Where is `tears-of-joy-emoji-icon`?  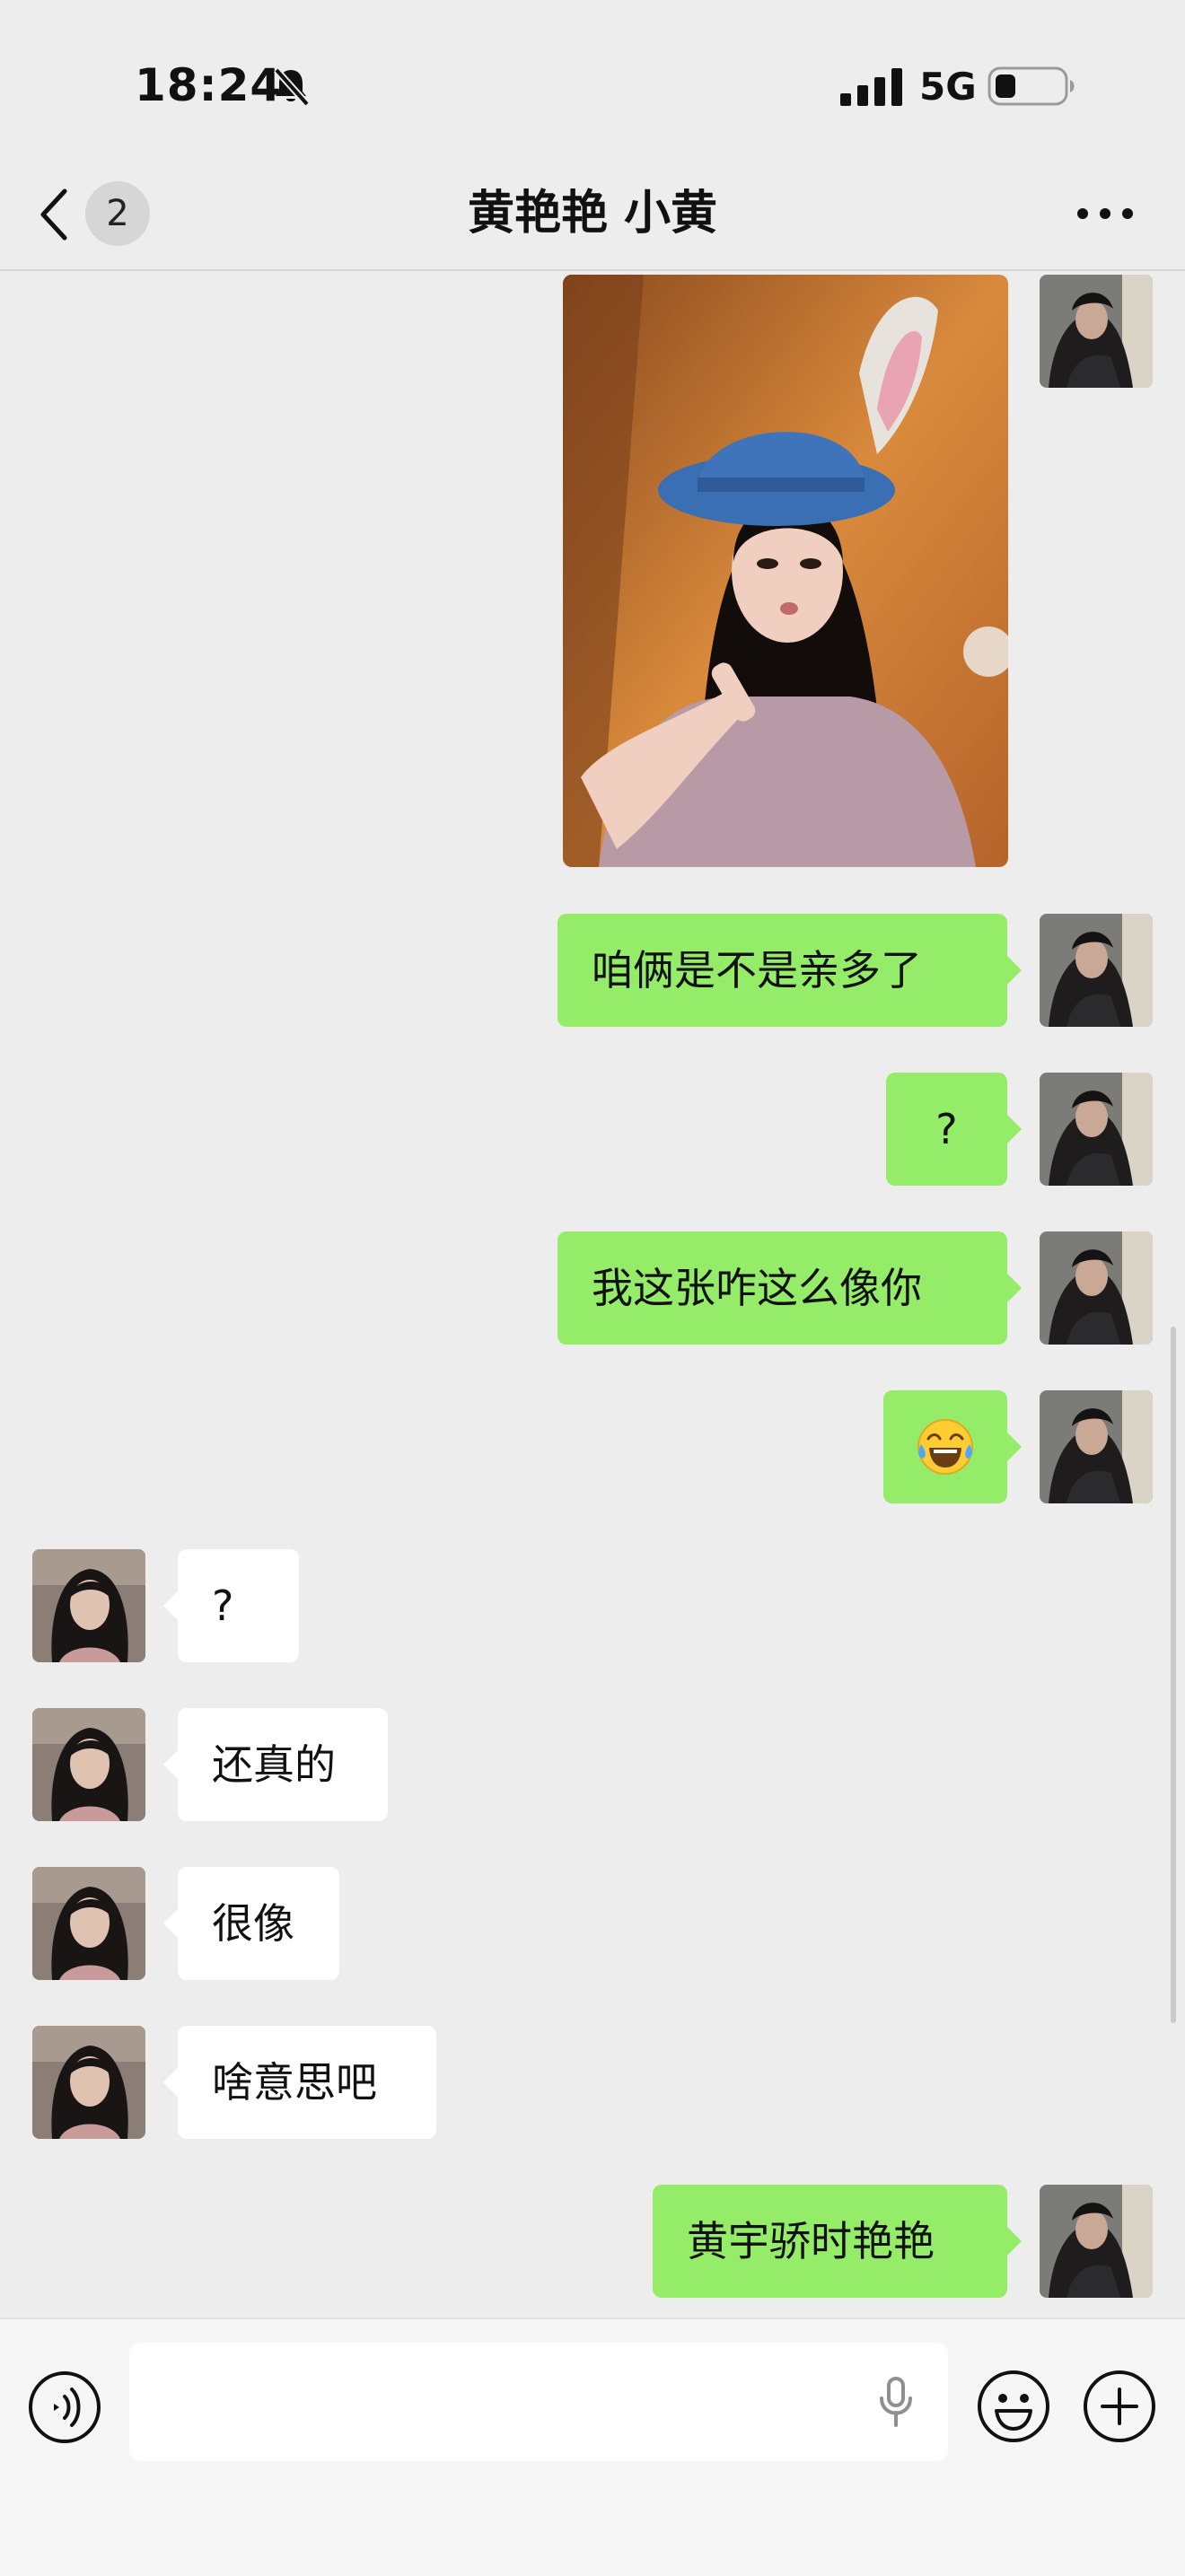 tears-of-joy-emoji-icon is located at coordinates (945, 1447).